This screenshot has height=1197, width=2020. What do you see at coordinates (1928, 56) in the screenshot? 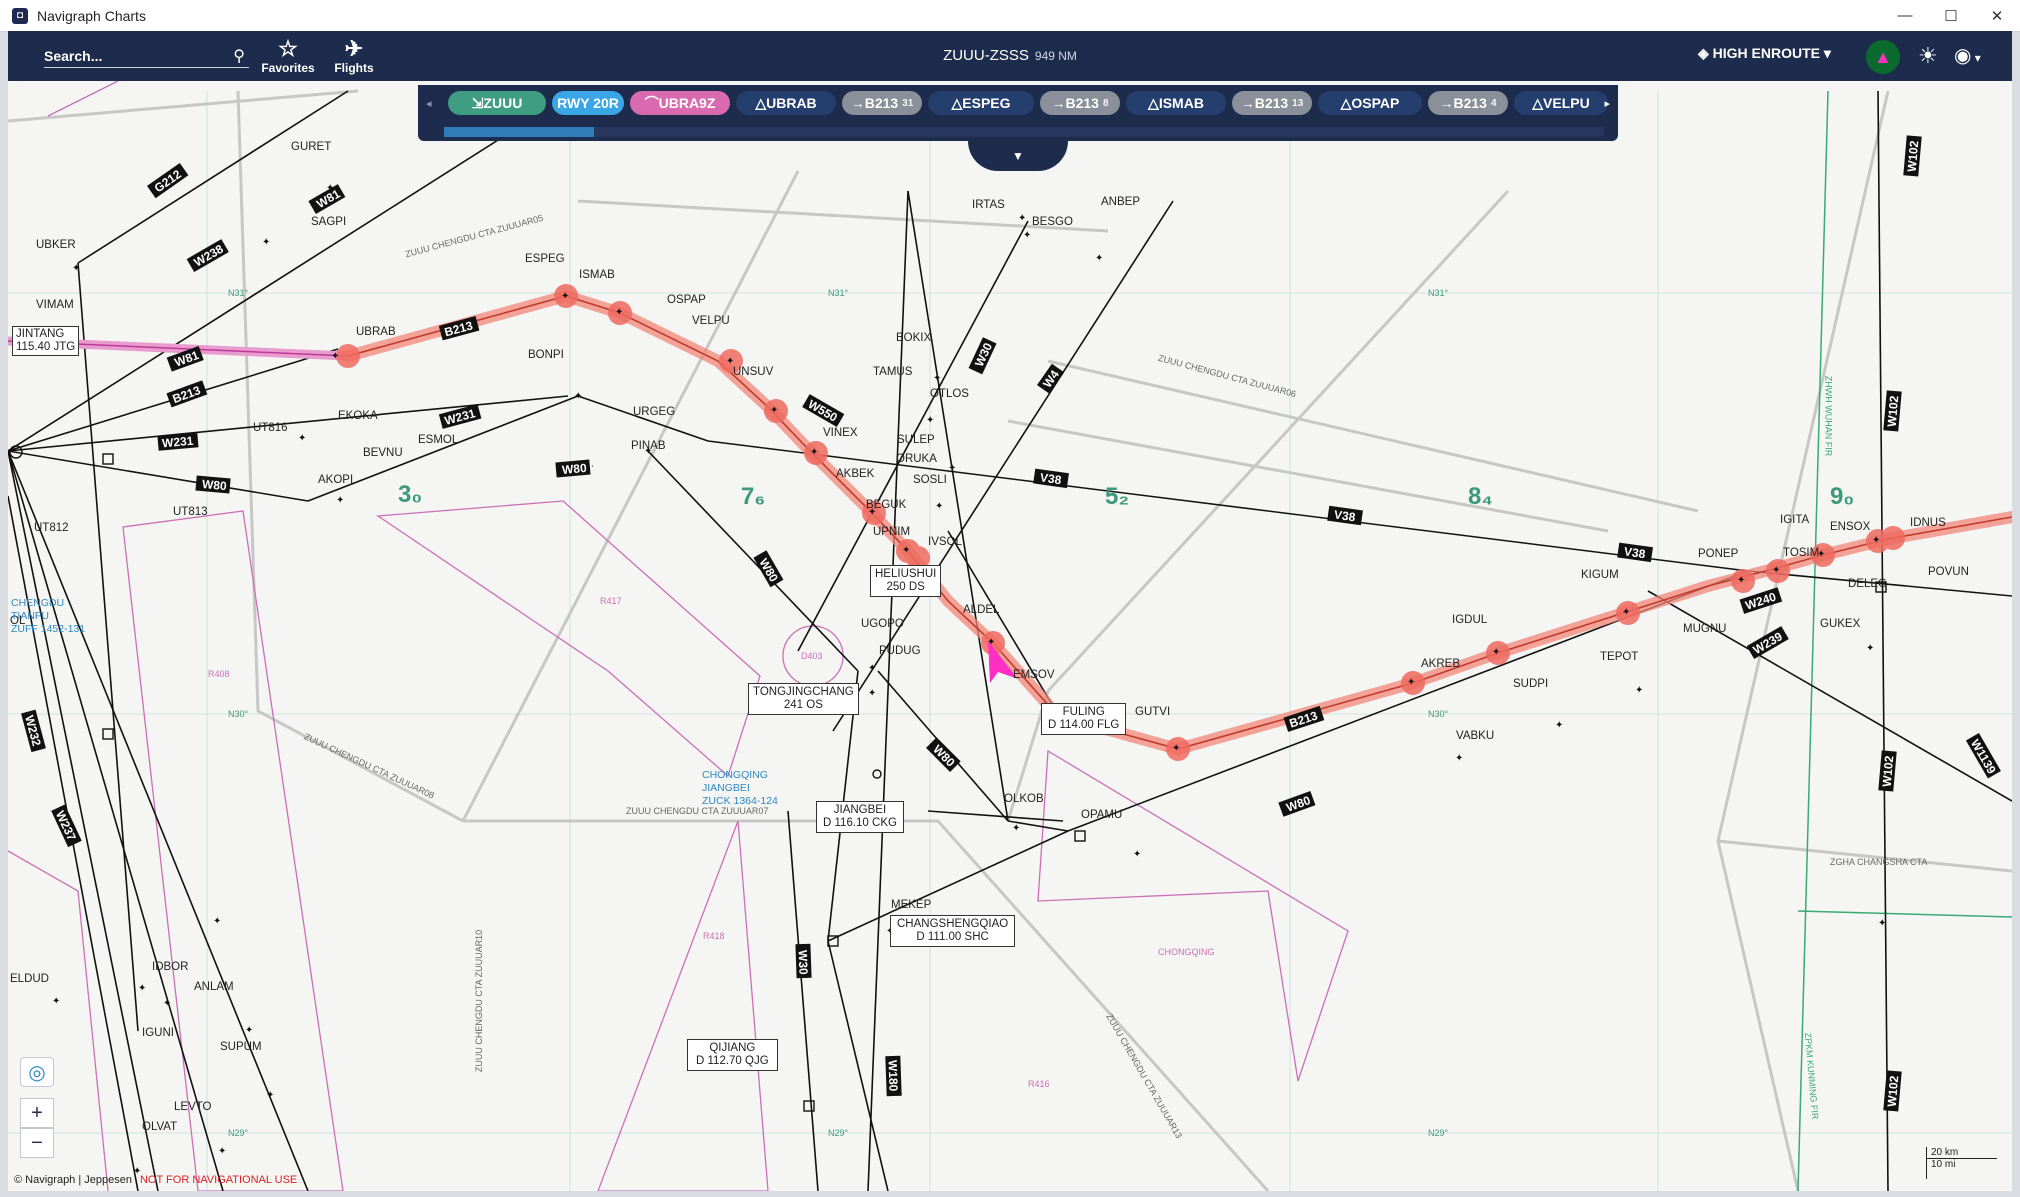
I see `daylight-icon: ☀` at bounding box center [1928, 56].